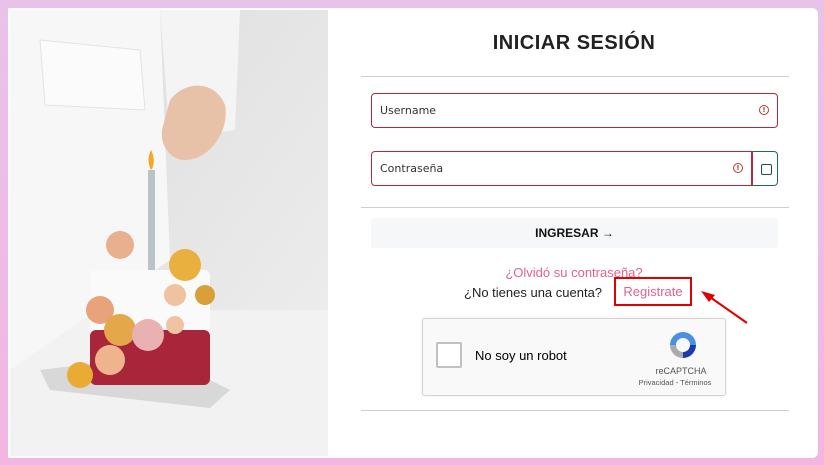  Describe the element at coordinates (533, 292) in the screenshot. I see `no-account-text: ¿No tienes una cuenta?` at that location.